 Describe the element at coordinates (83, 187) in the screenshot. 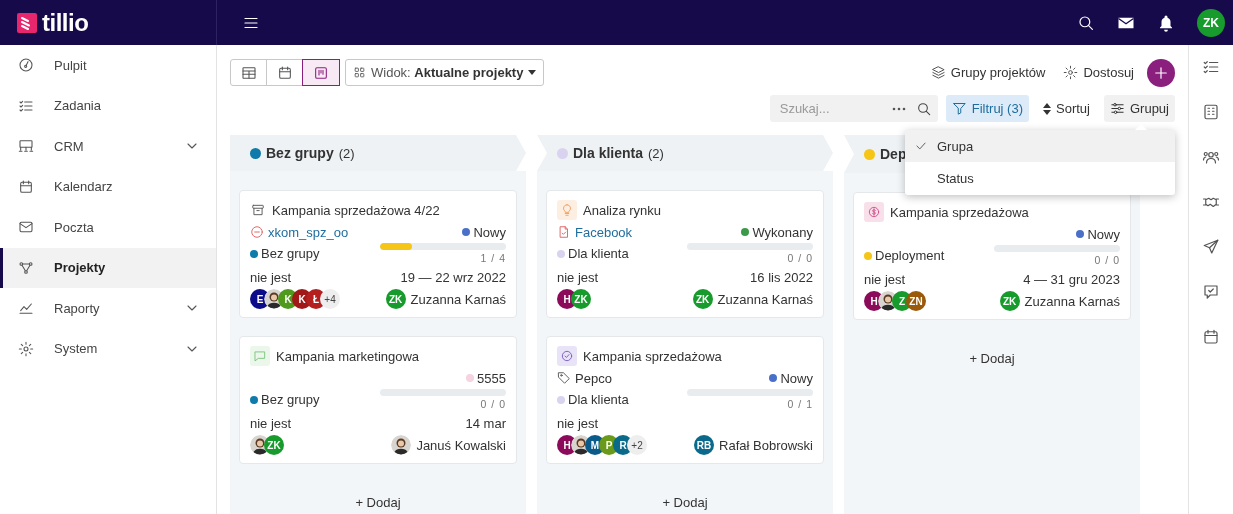

I see `sidebar-label: Kalendarz` at that location.